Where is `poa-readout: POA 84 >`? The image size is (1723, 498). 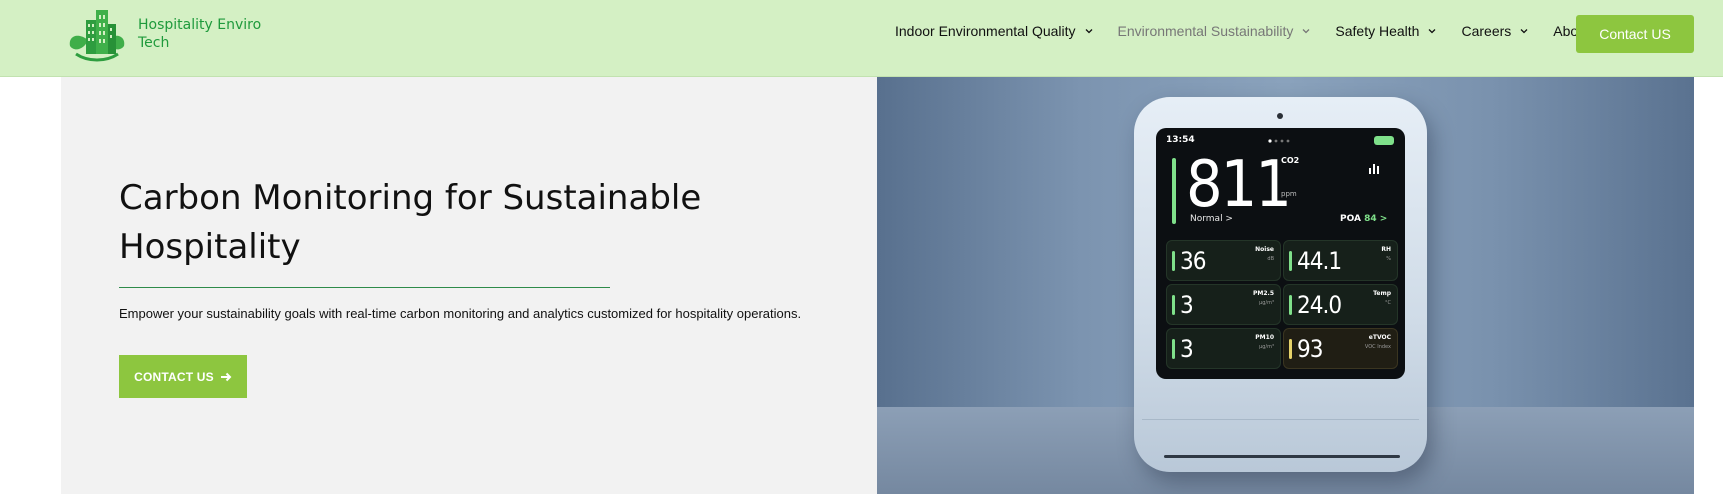
poa-readout: POA 84 > is located at coordinates (1363, 219).